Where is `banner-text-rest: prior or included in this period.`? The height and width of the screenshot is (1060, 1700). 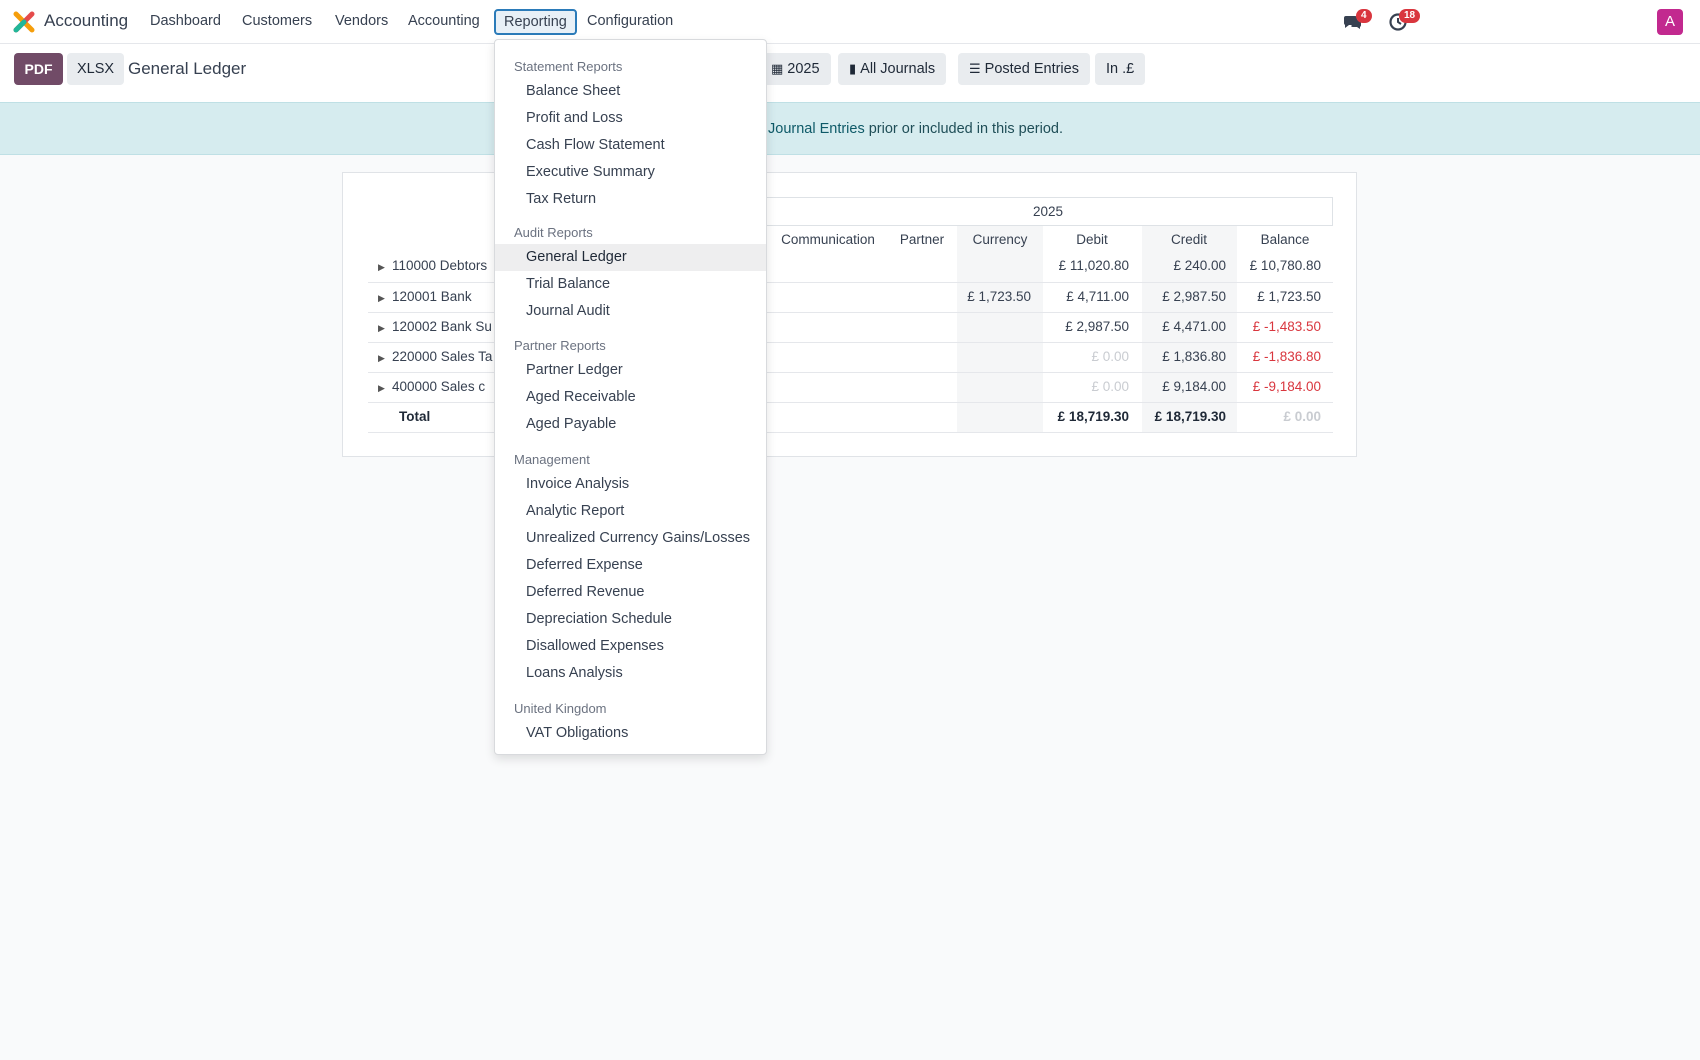 banner-text-rest: prior or included in this period. is located at coordinates (963, 129).